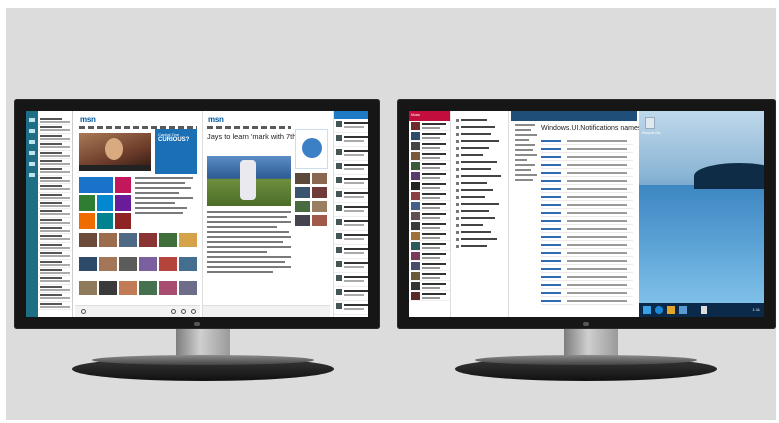 The image size is (779, 423). Describe the element at coordinates (183, 311) in the screenshot. I see `share-icon` at that location.